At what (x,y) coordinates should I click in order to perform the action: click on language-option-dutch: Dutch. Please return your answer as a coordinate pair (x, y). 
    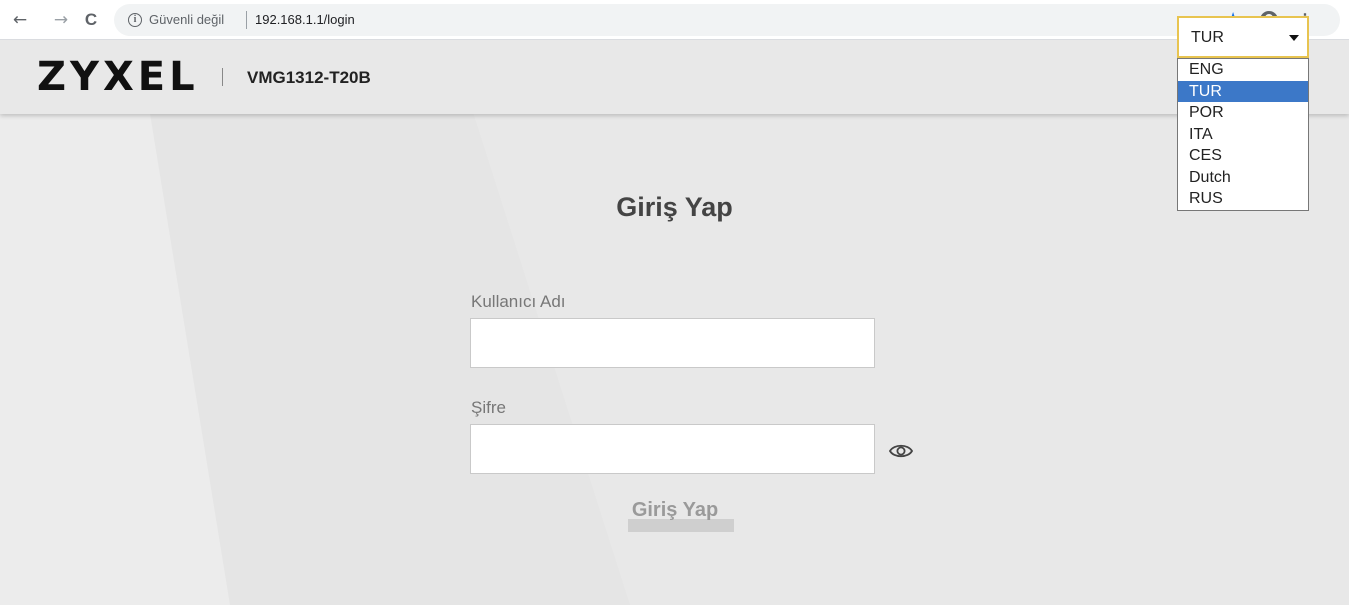
    Looking at the image, I should click on (1243, 178).